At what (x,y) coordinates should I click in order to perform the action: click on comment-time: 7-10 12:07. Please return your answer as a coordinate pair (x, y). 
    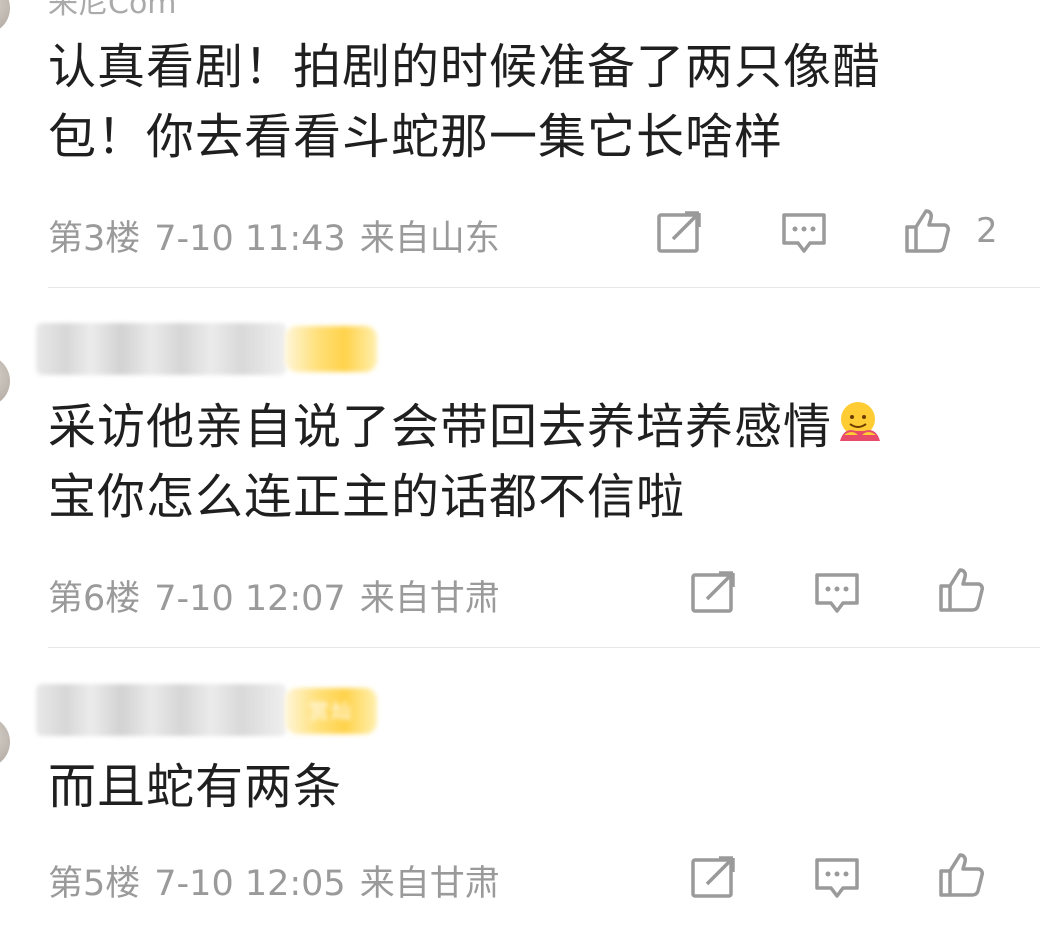
    Looking at the image, I should click on (250, 599).